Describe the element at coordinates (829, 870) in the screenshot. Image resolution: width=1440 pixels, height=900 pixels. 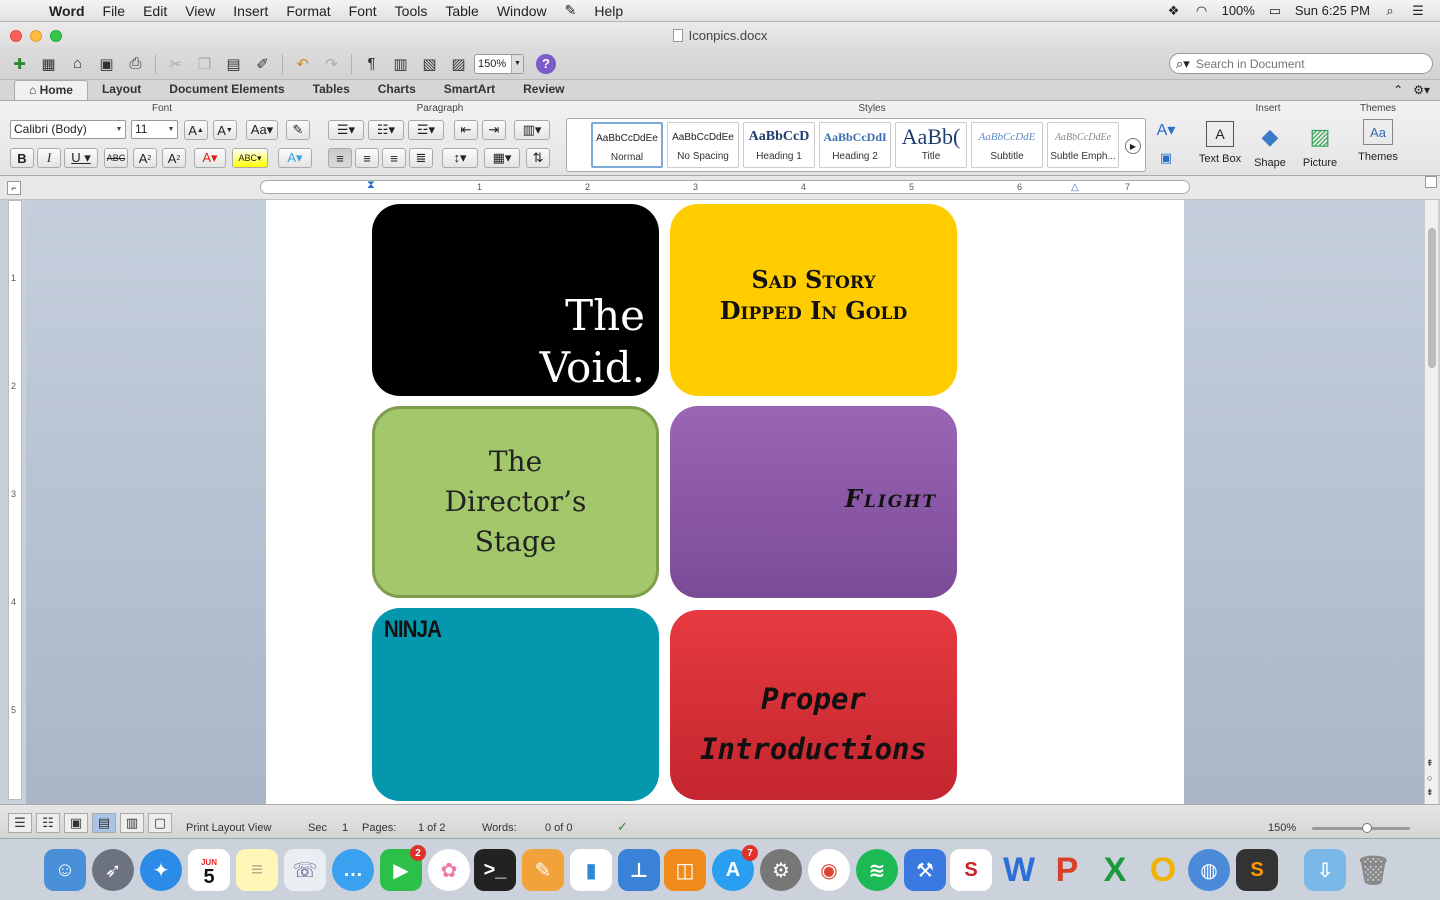
I see `chrome-icon: ◉` at that location.